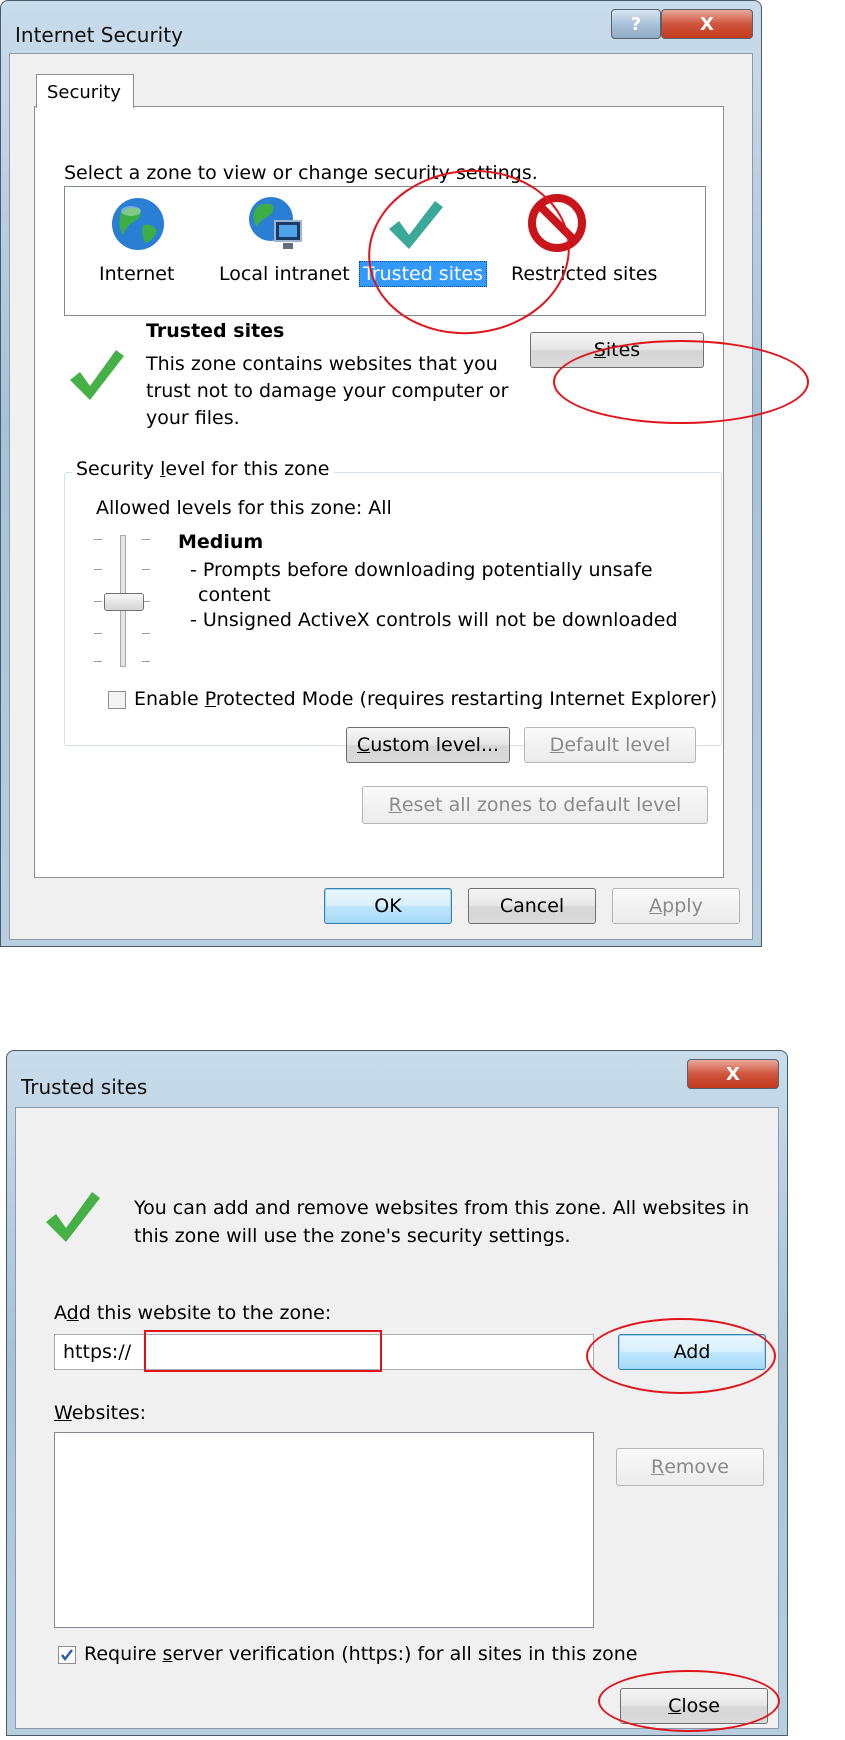 The height and width of the screenshot is (1740, 845). What do you see at coordinates (205, 1313) in the screenshot?
I see `label-post: d this website to the zone:` at bounding box center [205, 1313].